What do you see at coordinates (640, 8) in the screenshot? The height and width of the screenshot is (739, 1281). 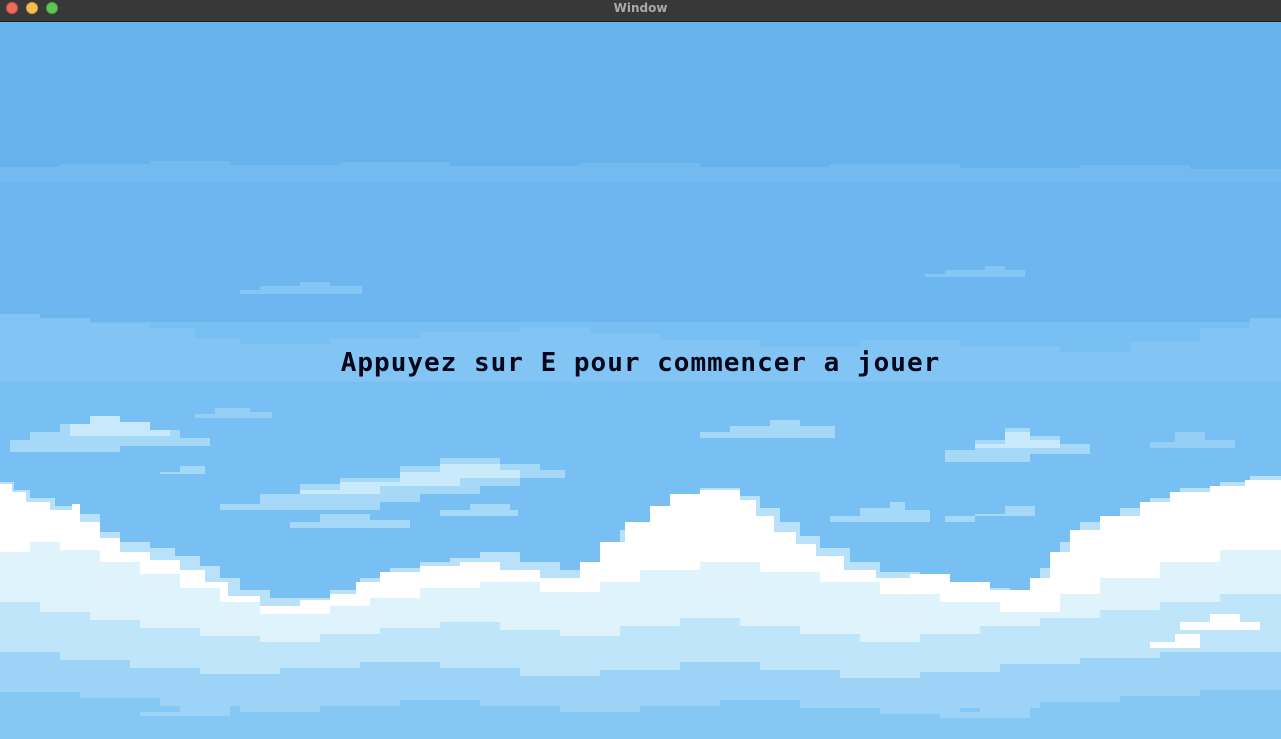 I see `window-title: Window` at bounding box center [640, 8].